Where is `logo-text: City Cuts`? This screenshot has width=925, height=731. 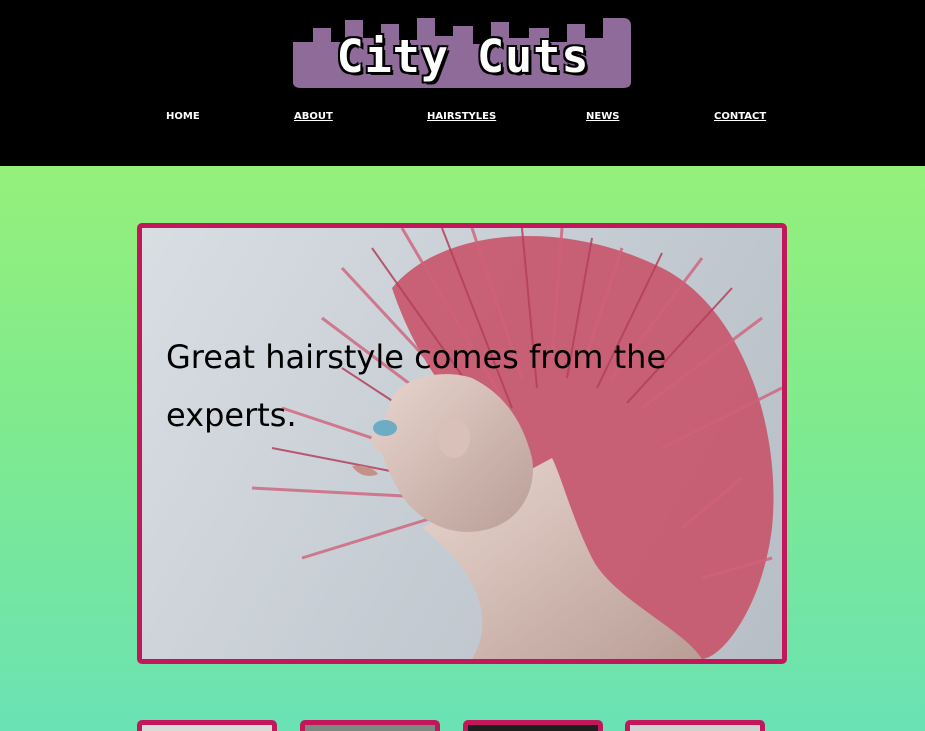 logo-text: City Cuts is located at coordinates (463, 56).